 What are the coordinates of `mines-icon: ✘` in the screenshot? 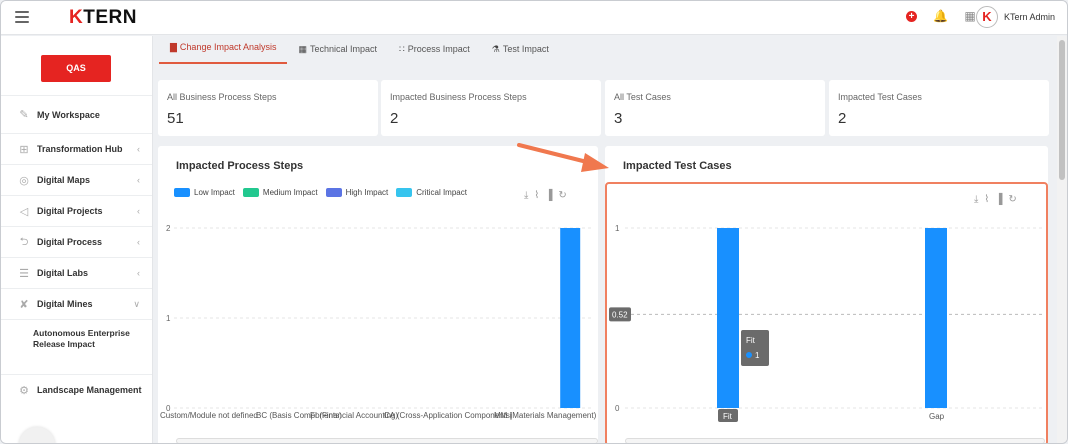 It's located at (24, 304).